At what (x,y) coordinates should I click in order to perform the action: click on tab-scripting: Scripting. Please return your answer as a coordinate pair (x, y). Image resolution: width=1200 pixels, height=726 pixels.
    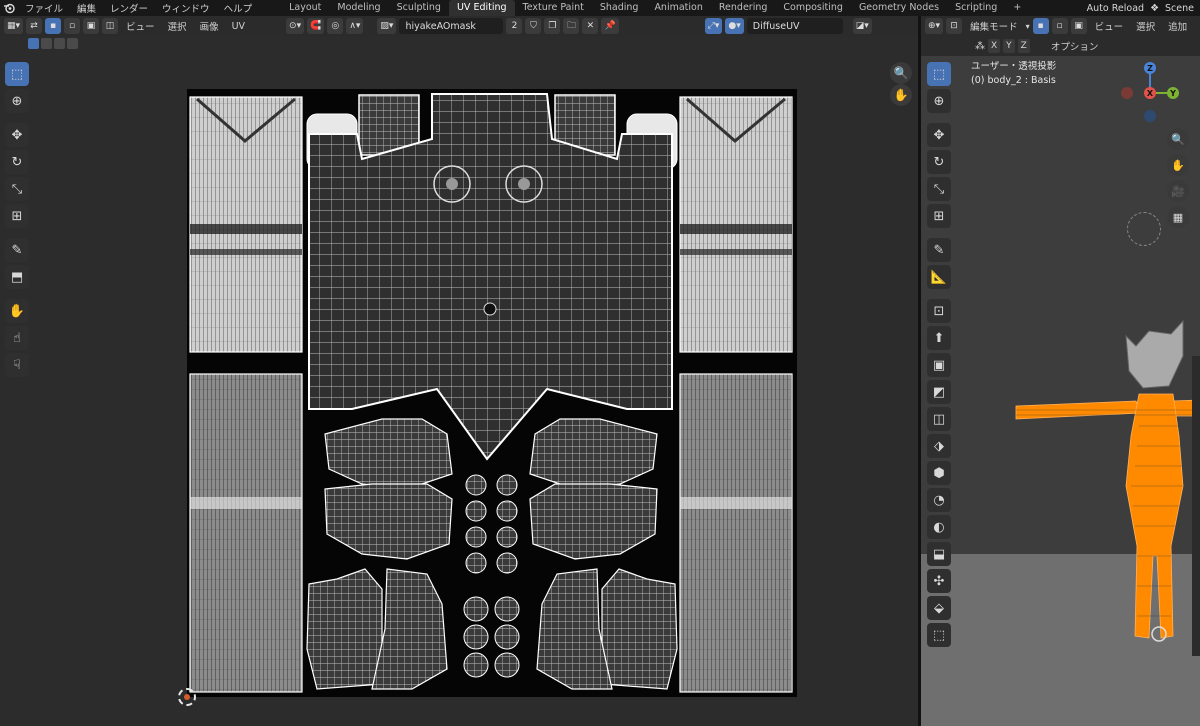
    Looking at the image, I should click on (976, 8).